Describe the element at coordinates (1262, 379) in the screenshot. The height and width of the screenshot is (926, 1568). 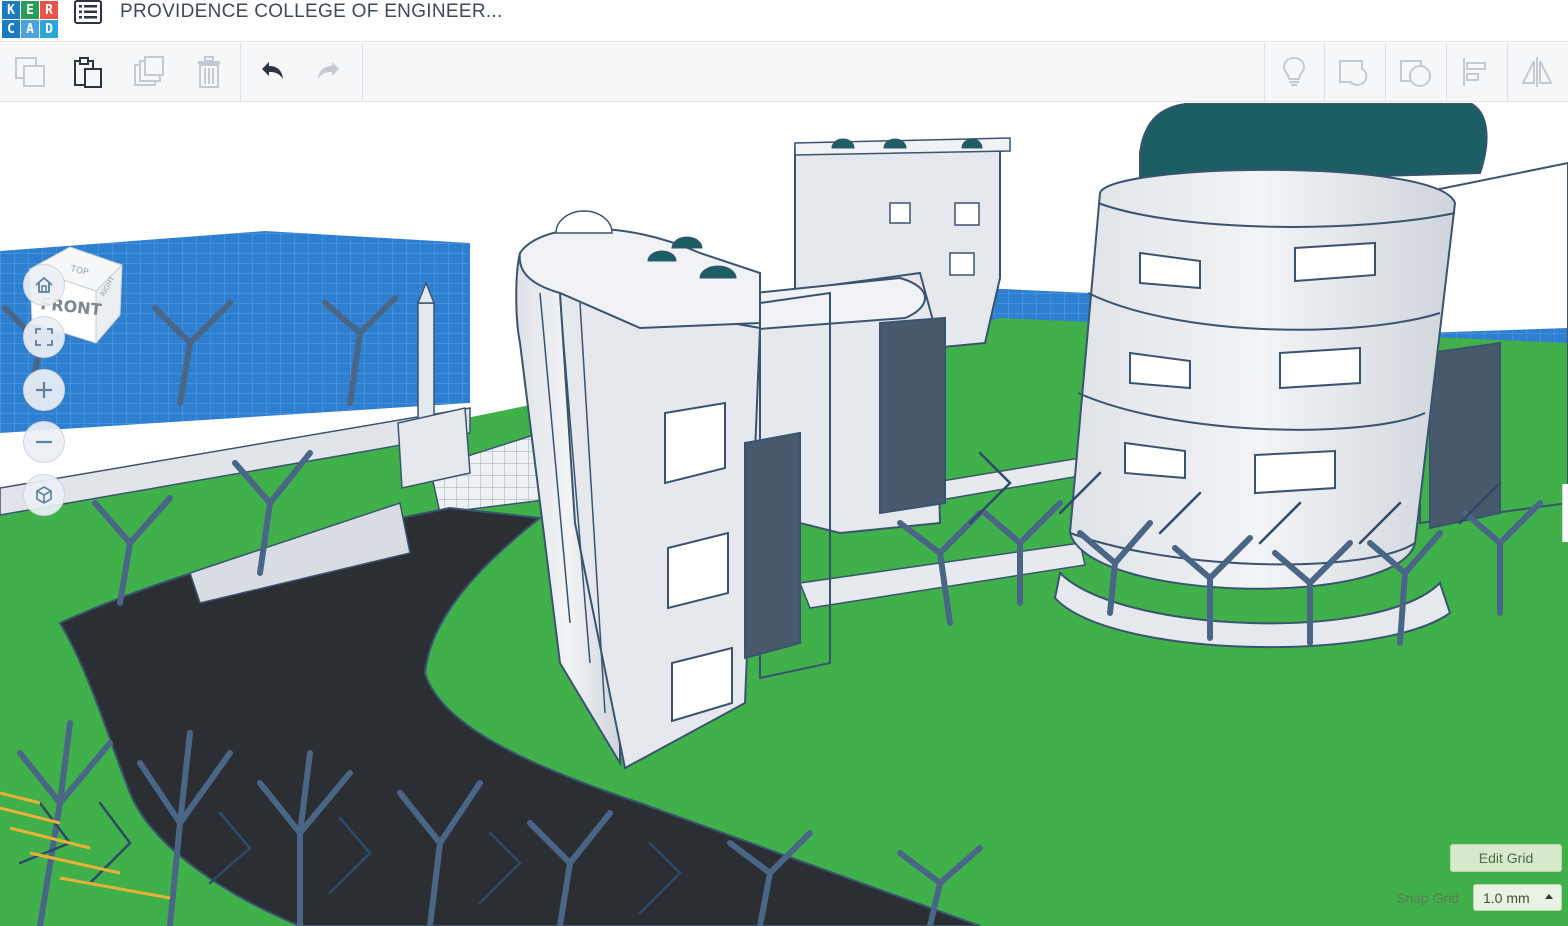
I see `cylinder-tower` at that location.